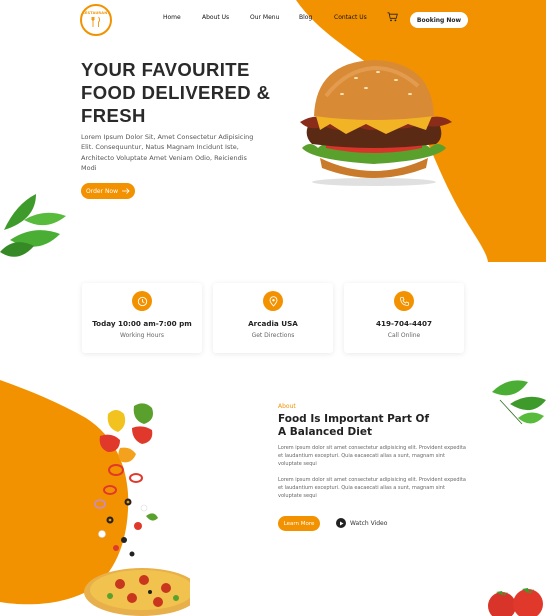 This screenshot has width=546, height=616. What do you see at coordinates (404, 318) in the screenshot?
I see `phone-card: 419-704-4407 Call Online` at bounding box center [404, 318].